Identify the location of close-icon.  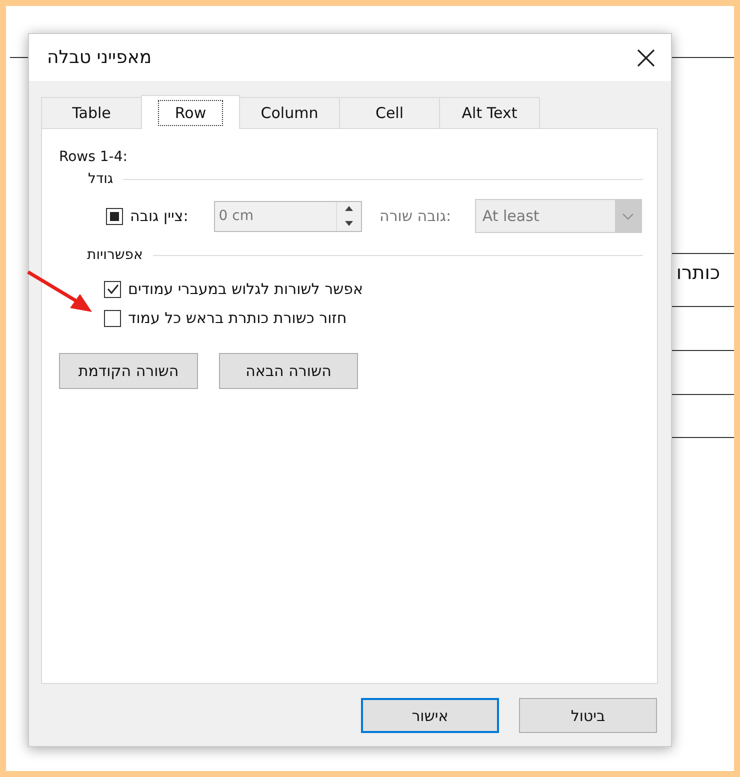
(646, 57).